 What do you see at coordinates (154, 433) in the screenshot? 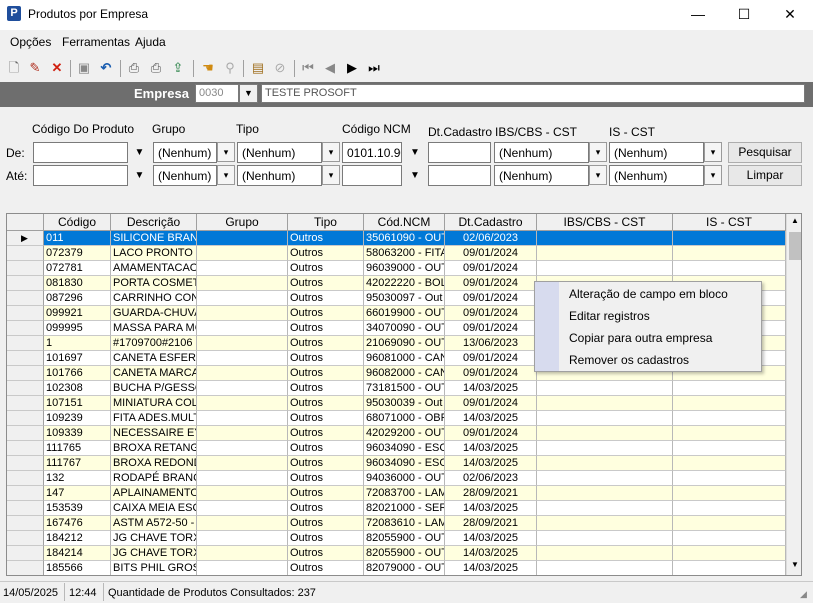
I see `cell-descricao: NECESSAIRE EYE` at bounding box center [154, 433].